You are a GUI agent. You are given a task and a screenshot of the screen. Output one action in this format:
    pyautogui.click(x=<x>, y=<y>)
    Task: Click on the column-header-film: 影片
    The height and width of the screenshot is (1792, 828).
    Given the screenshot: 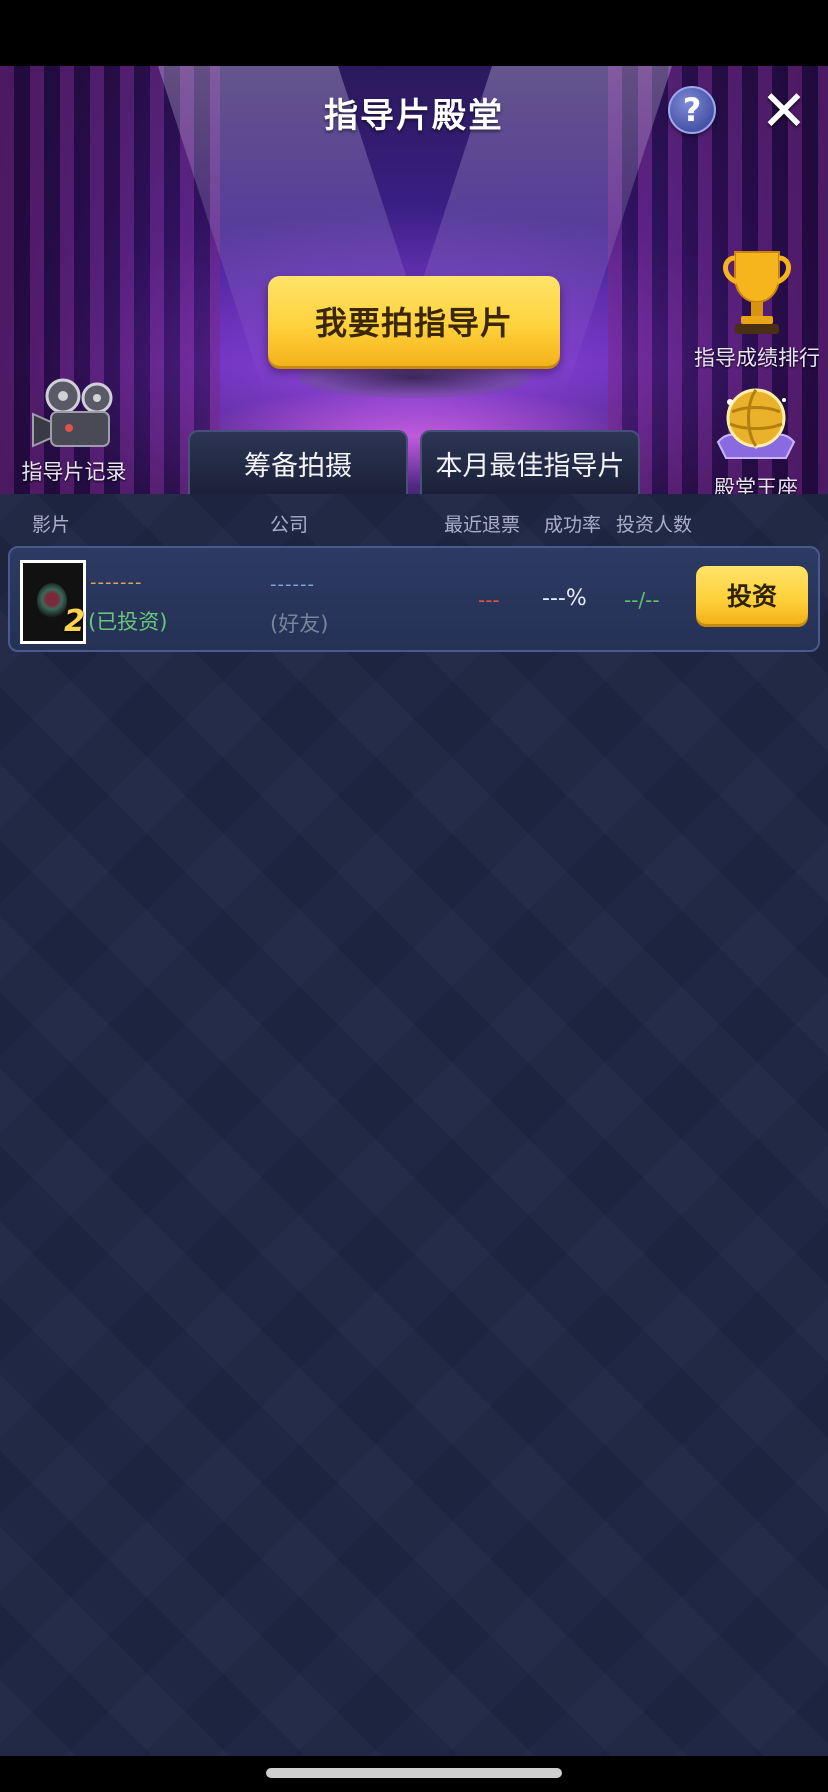 What is the action you would take?
    pyautogui.click(x=51, y=525)
    